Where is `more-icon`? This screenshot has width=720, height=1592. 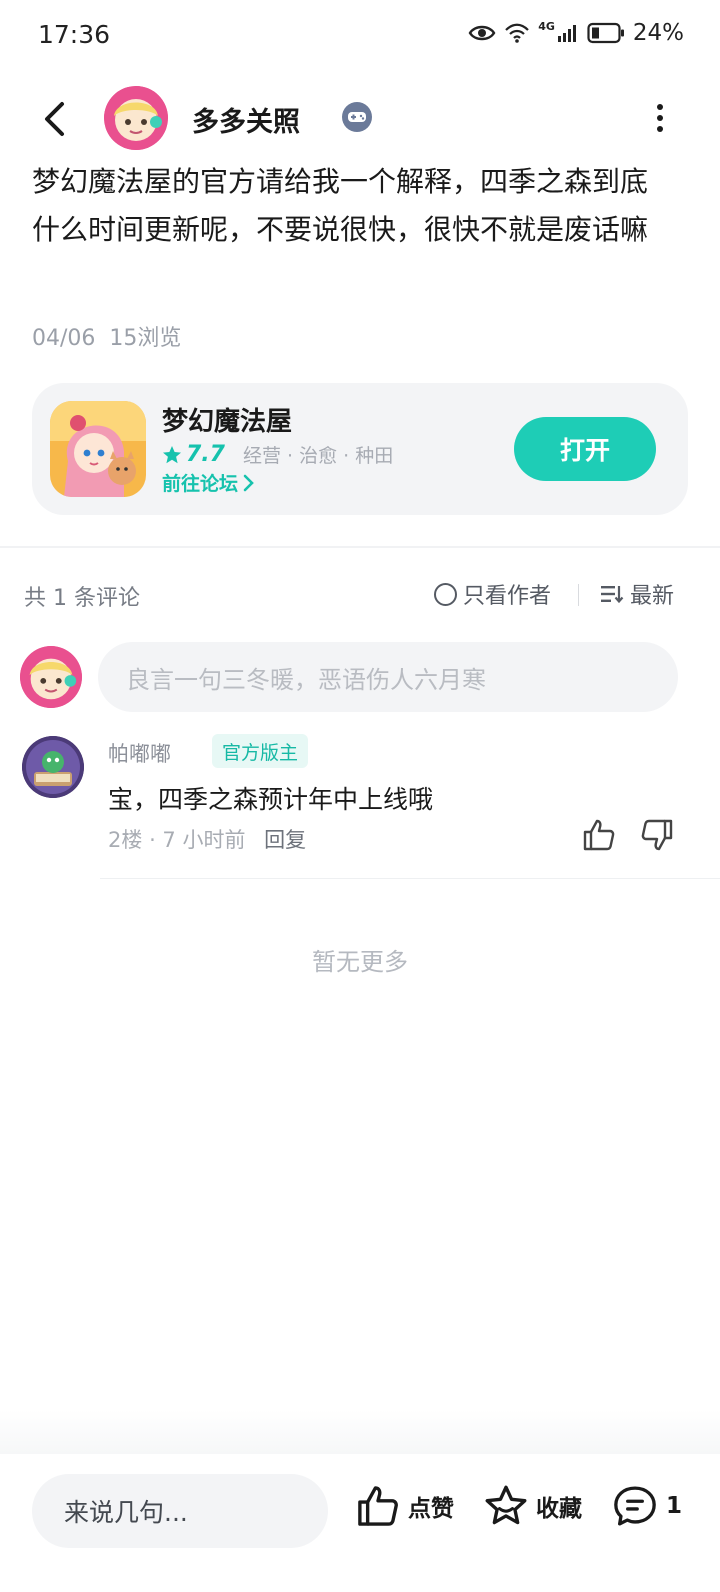 more-icon is located at coordinates (660, 107).